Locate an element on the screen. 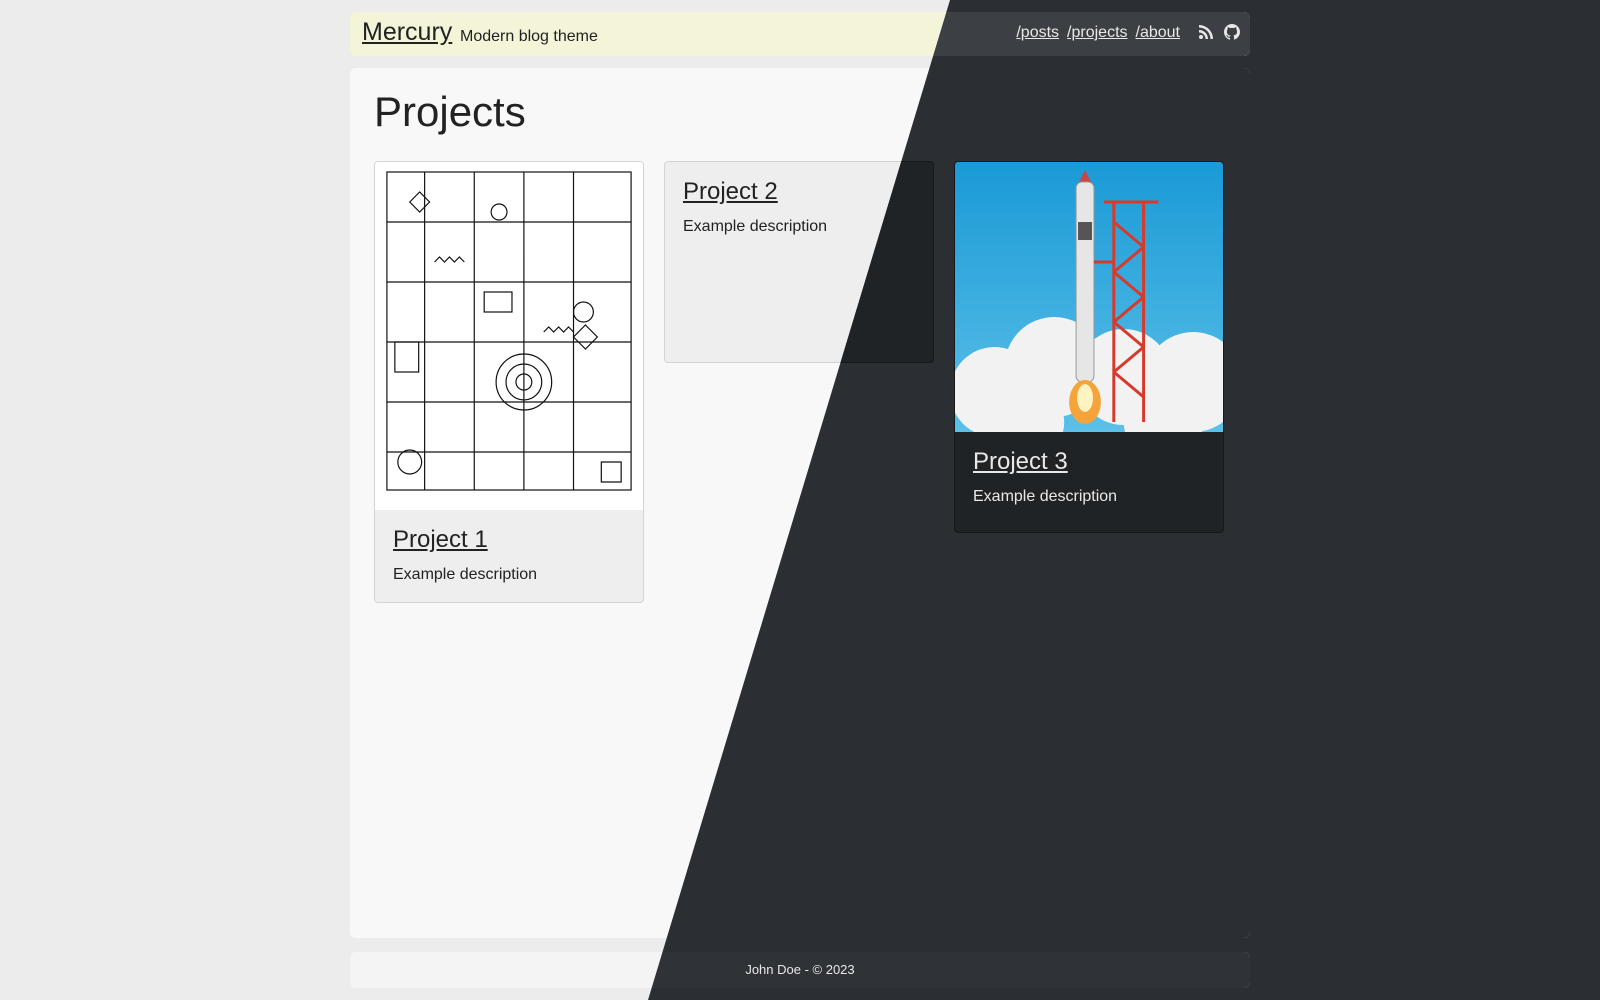 This screenshot has height=1000, width=1600. nav-about-dark: /about is located at coordinates (1158, 33).